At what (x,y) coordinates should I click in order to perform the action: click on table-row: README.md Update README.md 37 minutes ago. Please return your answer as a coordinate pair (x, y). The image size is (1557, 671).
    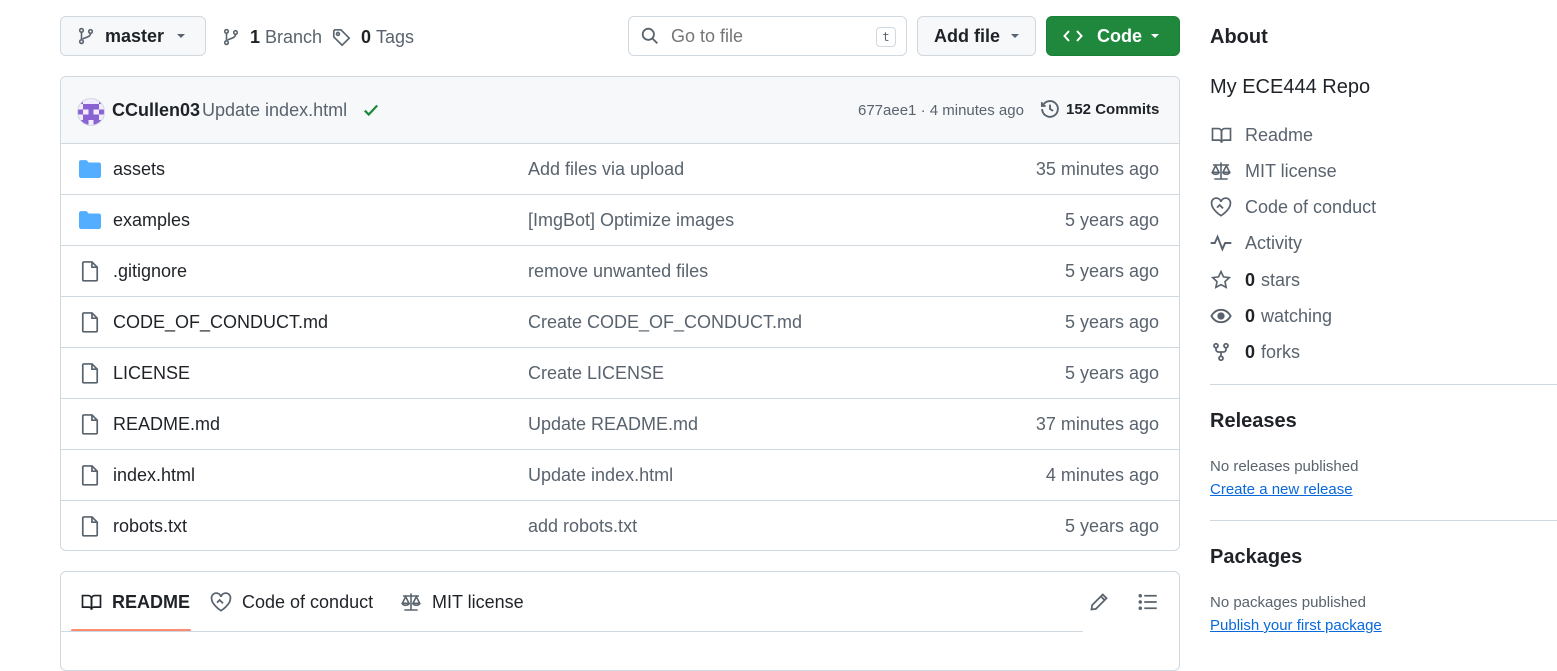
    Looking at the image, I should click on (620, 423).